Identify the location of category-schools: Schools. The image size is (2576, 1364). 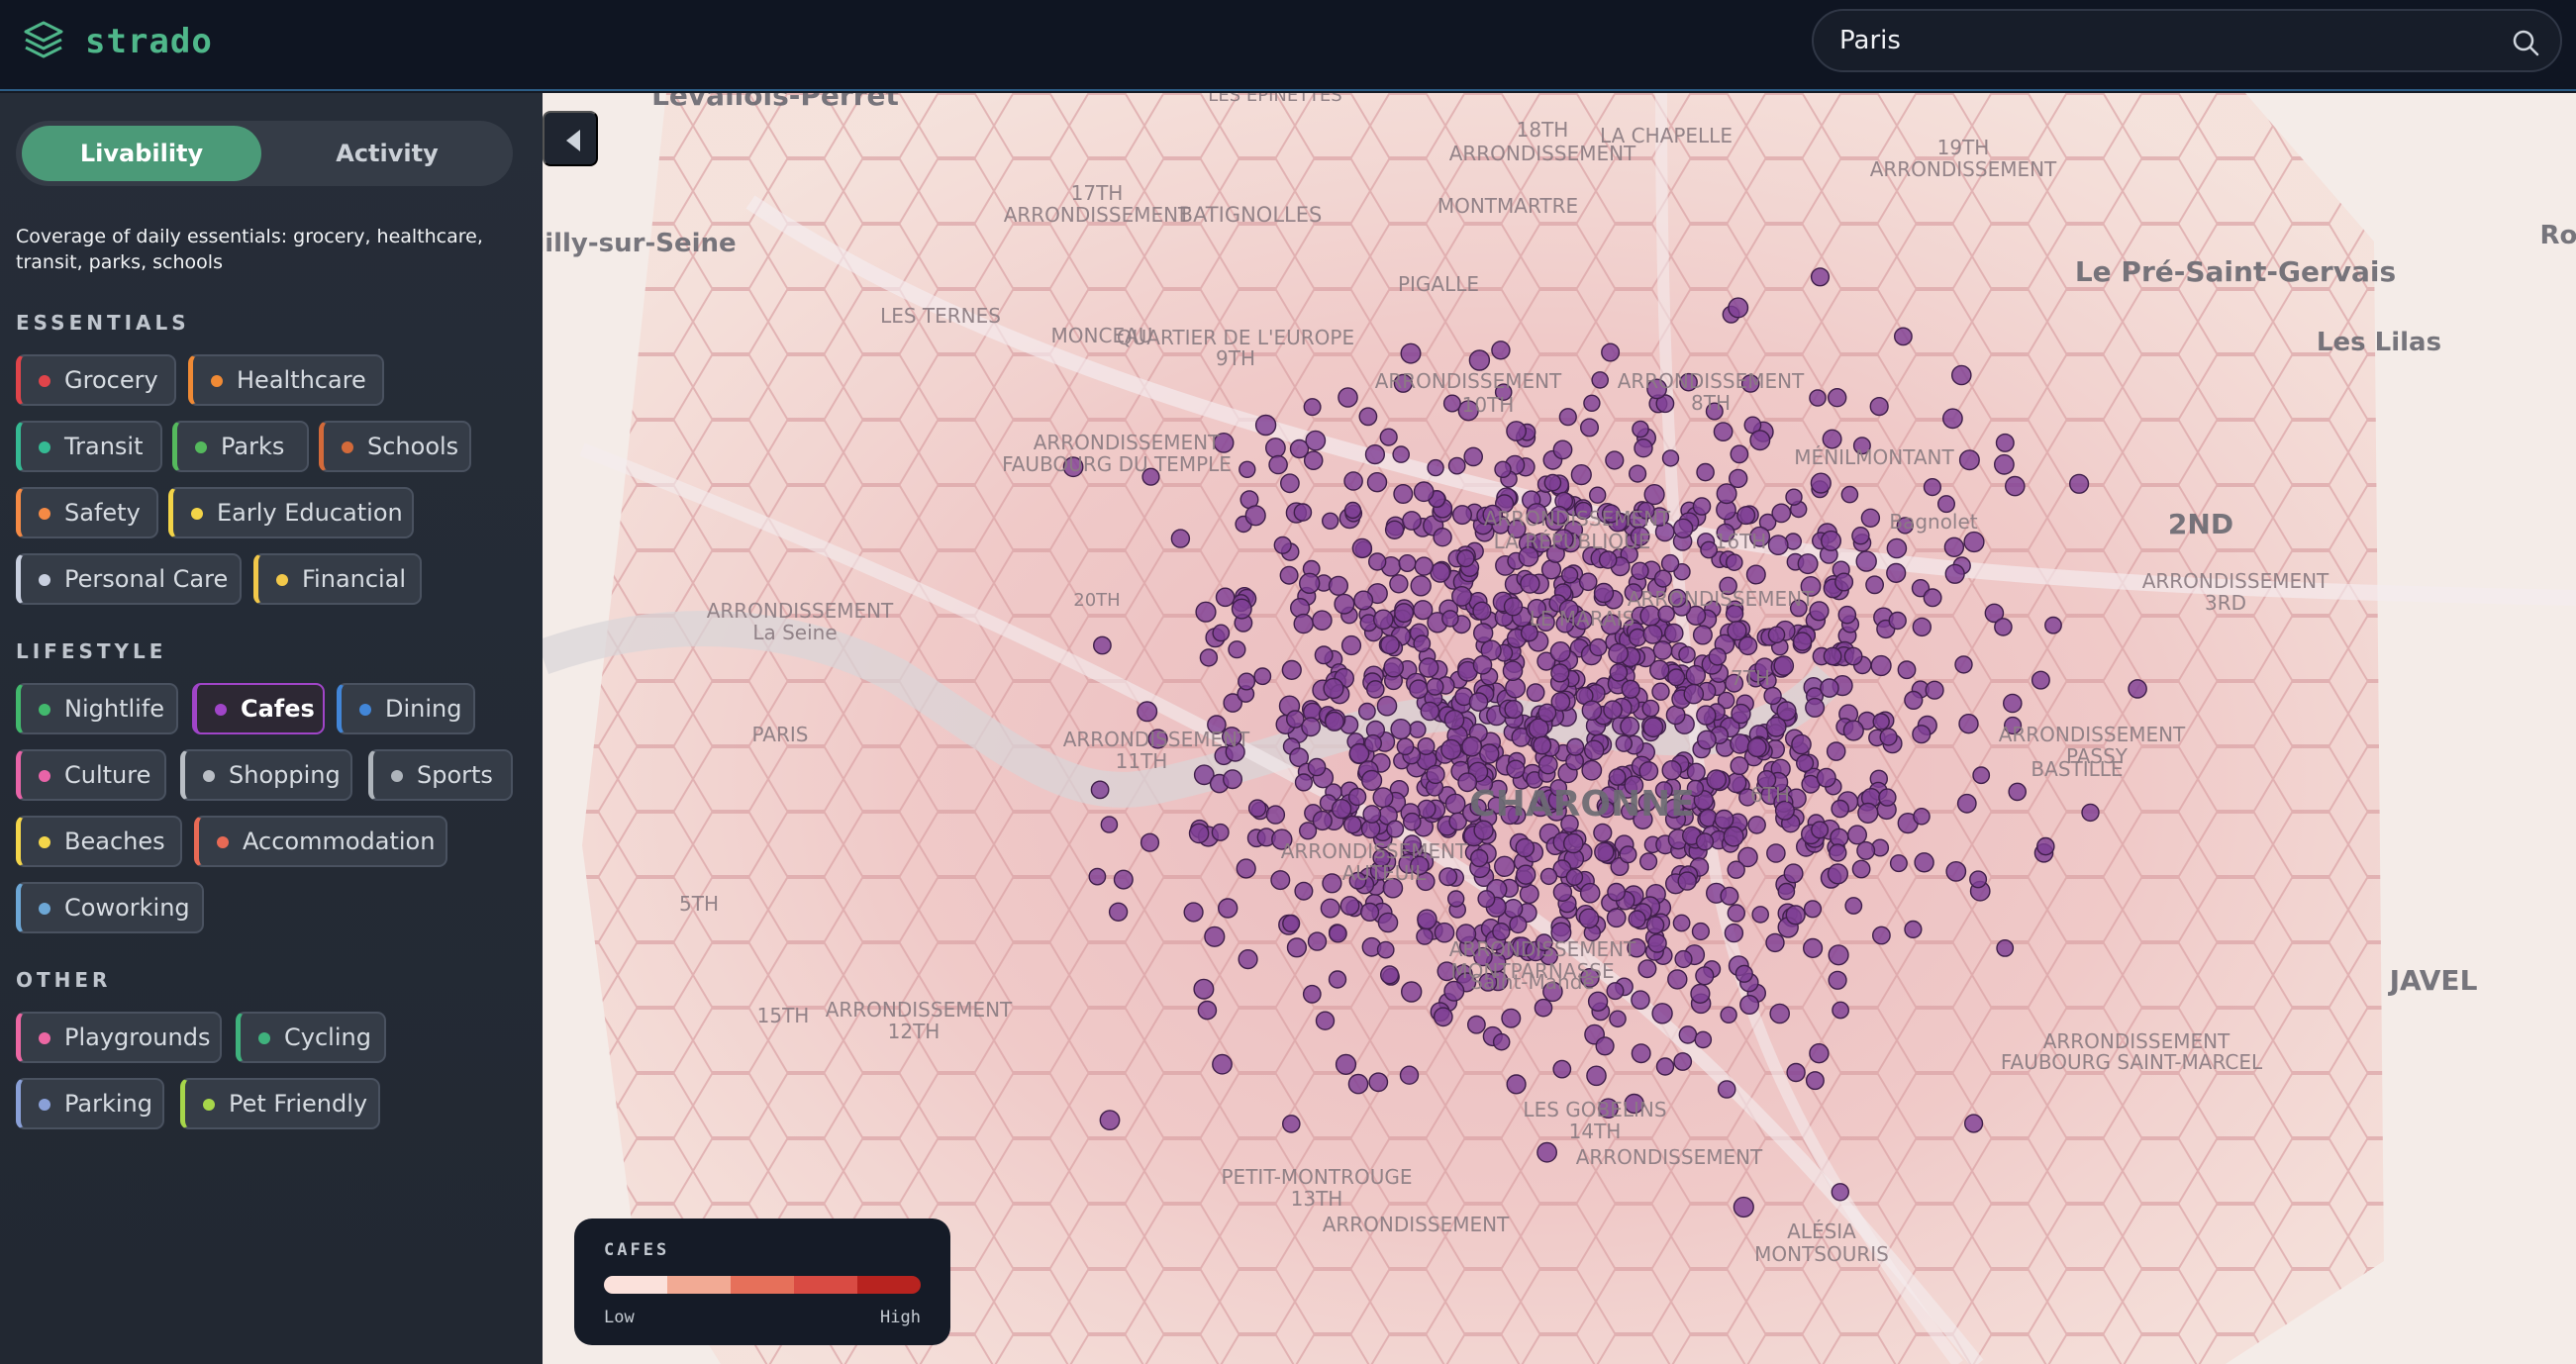
(395, 446).